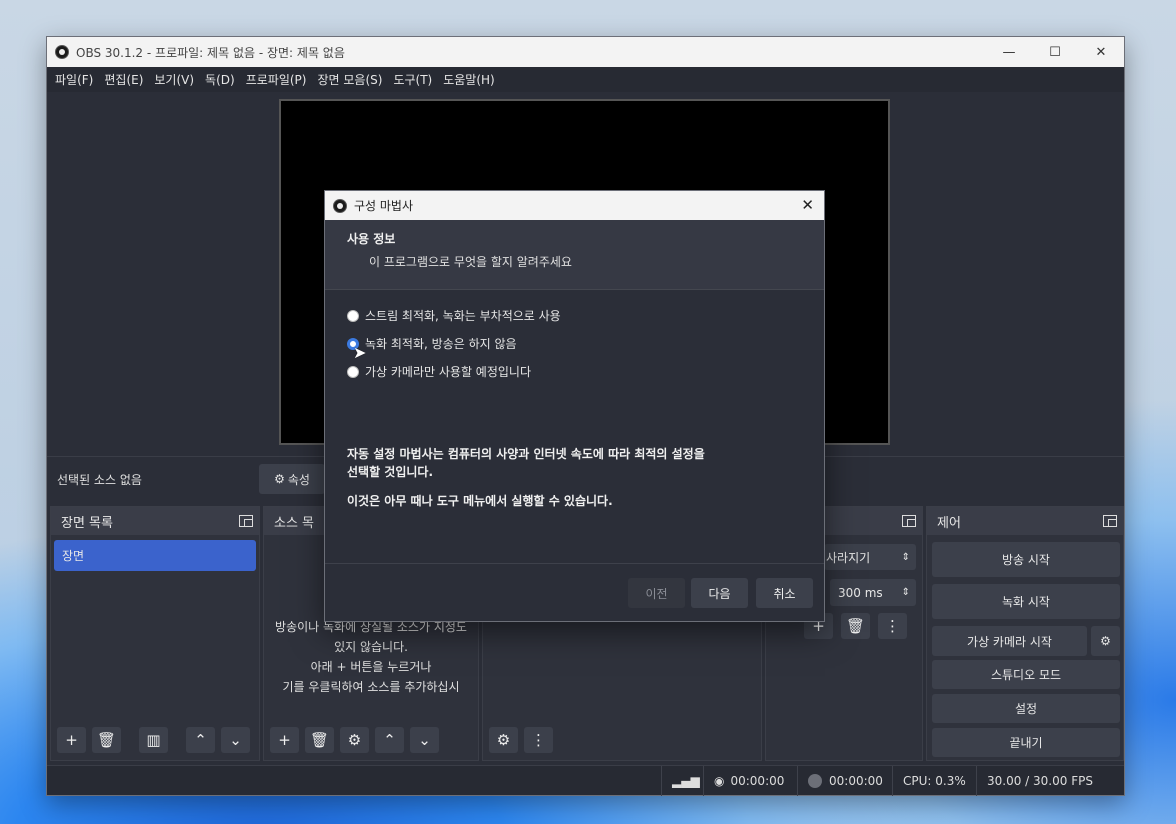  I want to click on settings-button: 설정, so click(1026, 708).